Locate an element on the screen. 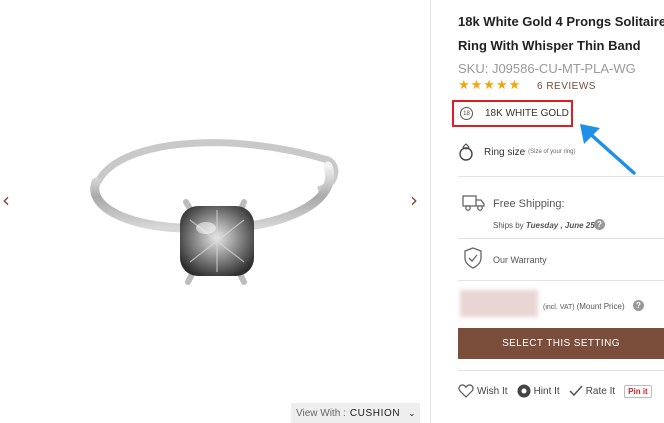 Image resolution: width=664 pixels, height=423 pixels. truck-icon is located at coordinates (473, 203).